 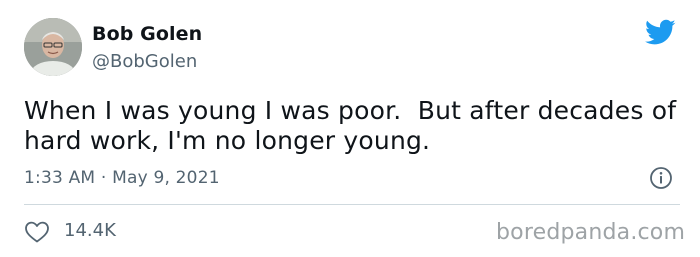 I want to click on avatar, so click(x=53, y=47).